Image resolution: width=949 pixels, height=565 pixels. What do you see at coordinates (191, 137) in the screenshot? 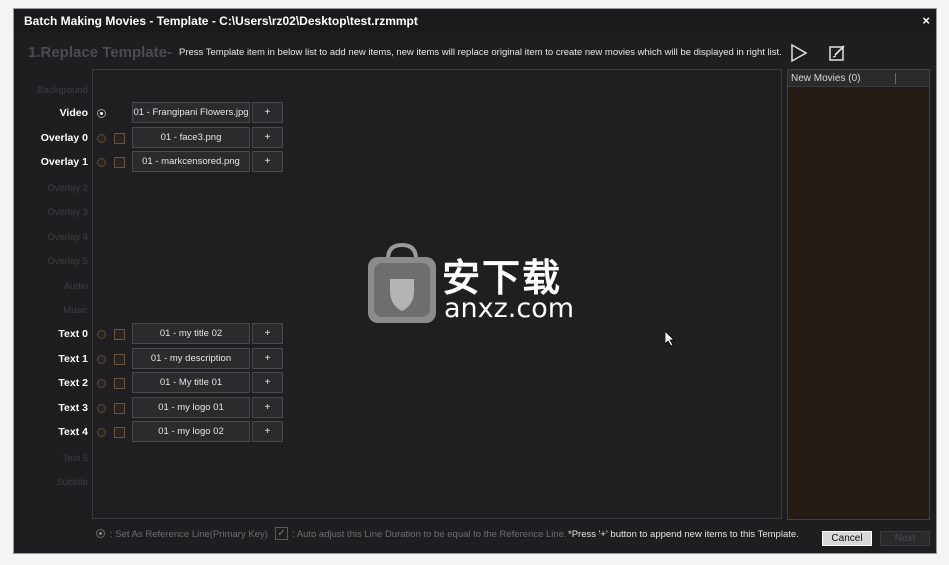
I see `template-item-overlay-0: 01 - face3.png` at bounding box center [191, 137].